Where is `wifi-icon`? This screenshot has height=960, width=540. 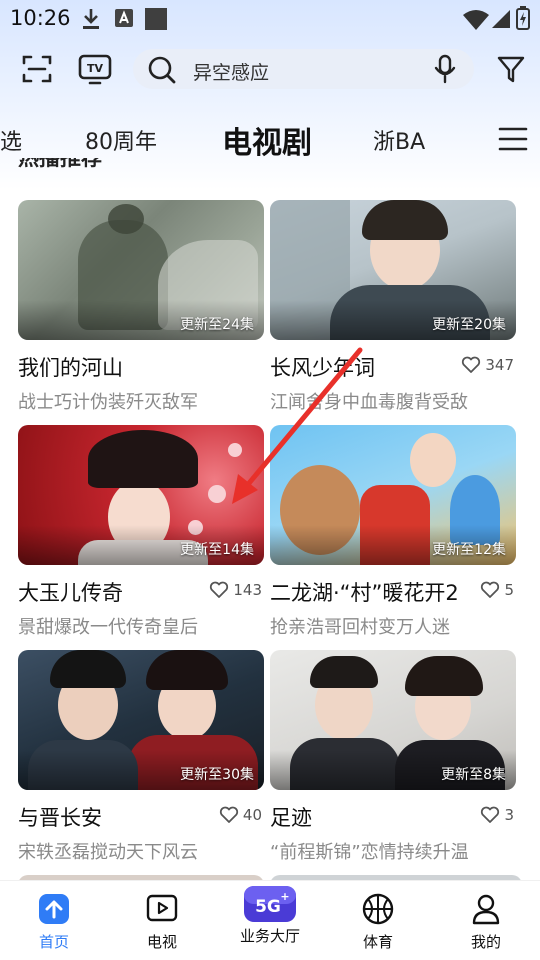
wifi-icon is located at coordinates (476, 20).